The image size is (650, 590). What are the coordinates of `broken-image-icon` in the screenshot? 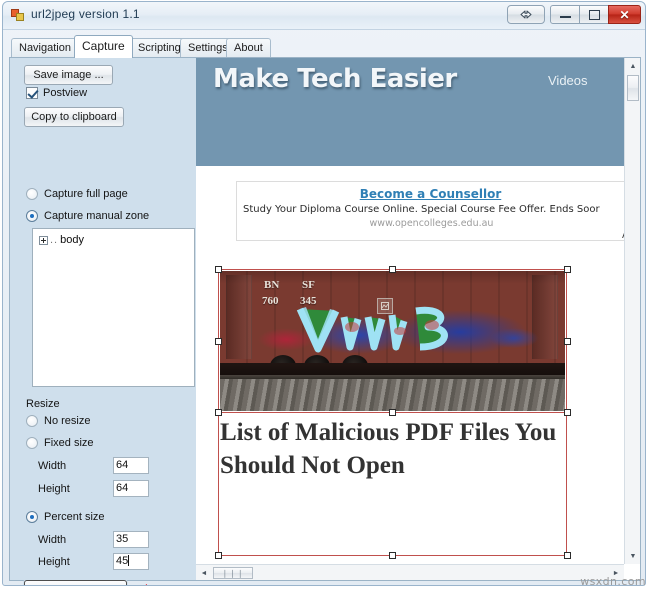 It's located at (385, 306).